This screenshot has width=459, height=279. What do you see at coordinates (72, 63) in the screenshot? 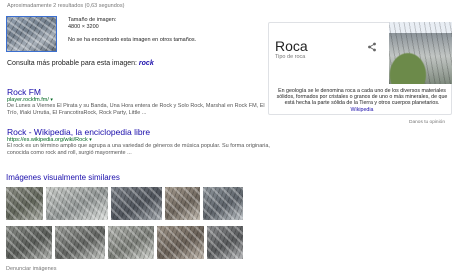
I see `best-guess-label: Consulta más probable para esta imagen:` at bounding box center [72, 63].